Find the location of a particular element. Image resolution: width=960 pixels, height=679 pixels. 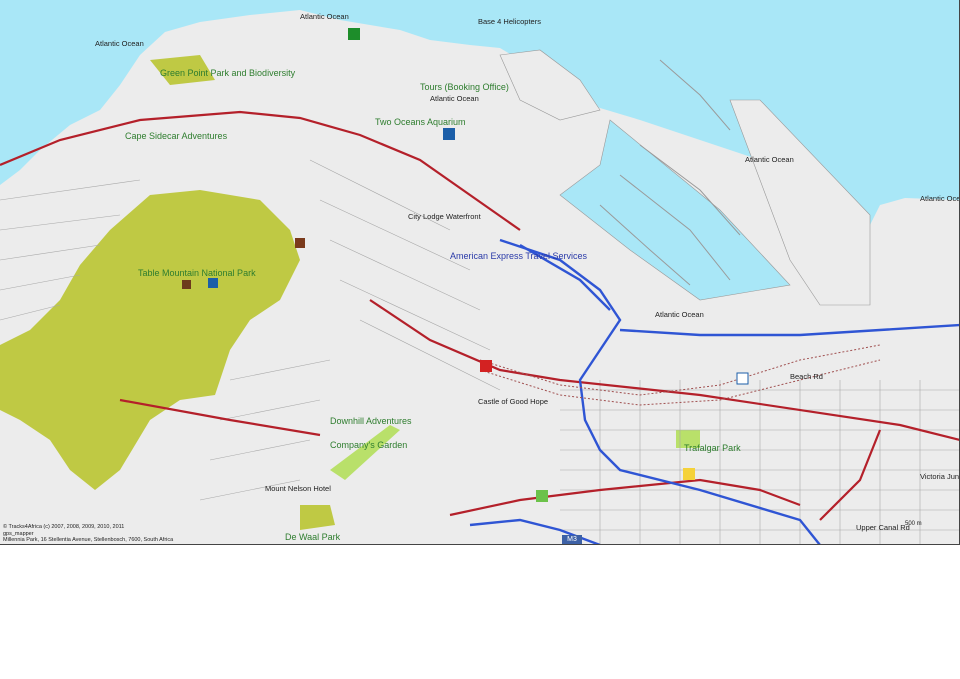

label-green-point: Green Point Park and Biodiversity is located at coordinates (228, 73).